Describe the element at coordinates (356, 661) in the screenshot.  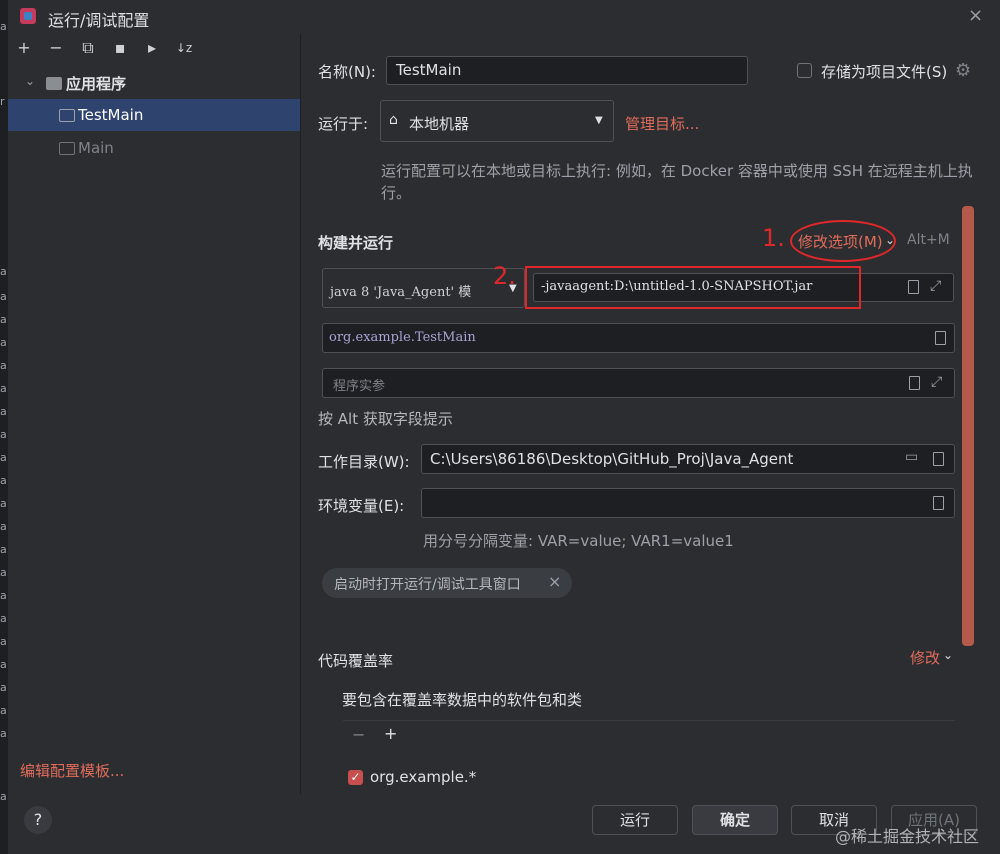
I see `coverage-title: 代码覆盖率` at that location.